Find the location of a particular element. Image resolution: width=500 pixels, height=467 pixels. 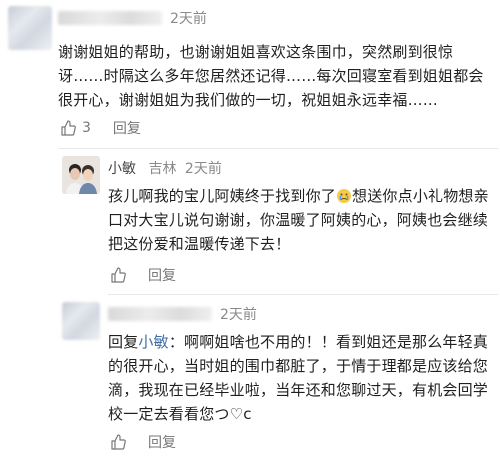

reply-prefix: 回复 is located at coordinates (123, 342).